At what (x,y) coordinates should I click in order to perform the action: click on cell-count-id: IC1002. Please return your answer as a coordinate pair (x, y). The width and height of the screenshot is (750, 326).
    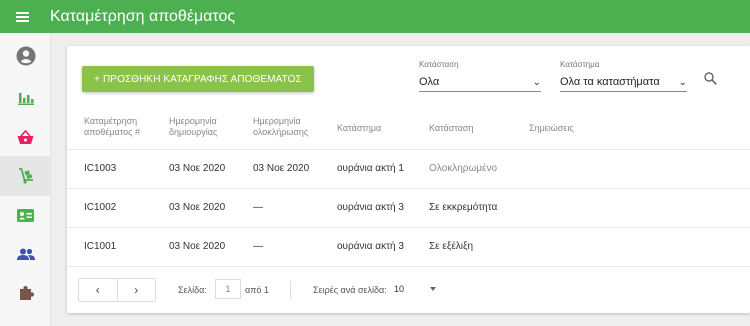
    Looking at the image, I should click on (100, 207).